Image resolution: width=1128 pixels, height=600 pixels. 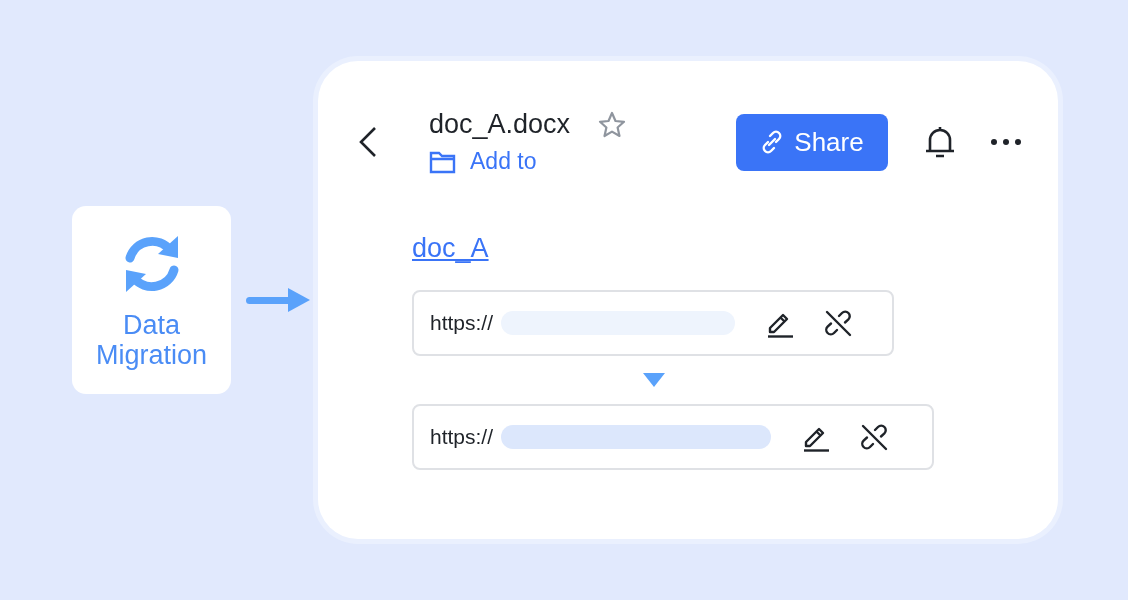 I want to click on back-icon, so click(x=368, y=142).